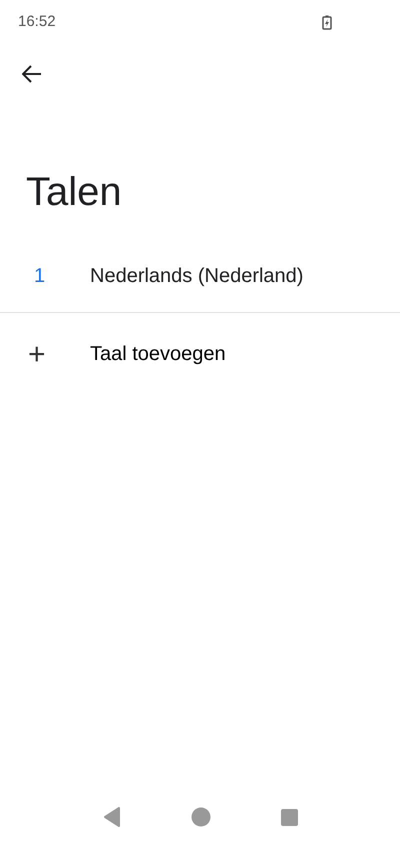 Image resolution: width=400 pixels, height=844 pixels. I want to click on back-arrow-icon, so click(32, 74).